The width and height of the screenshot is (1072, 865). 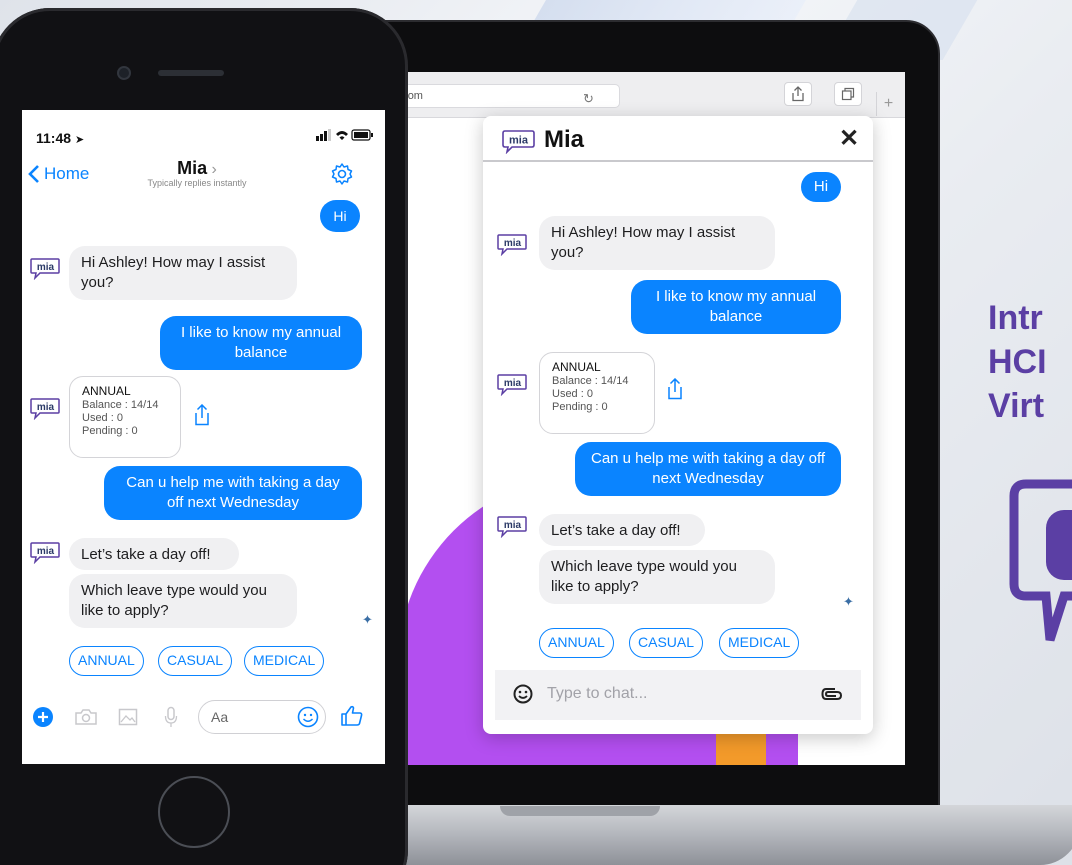 What do you see at coordinates (342, 174) in the screenshot?
I see `gear-icon` at bounding box center [342, 174].